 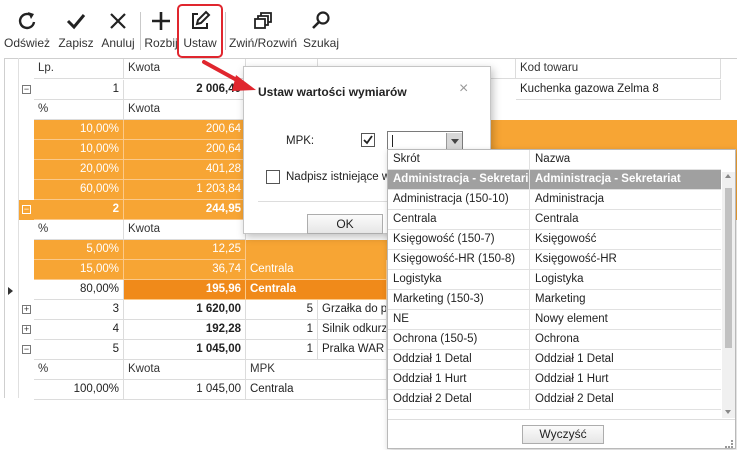 What do you see at coordinates (79, 350) in the screenshot?
I see `row-lp: 5` at bounding box center [79, 350].